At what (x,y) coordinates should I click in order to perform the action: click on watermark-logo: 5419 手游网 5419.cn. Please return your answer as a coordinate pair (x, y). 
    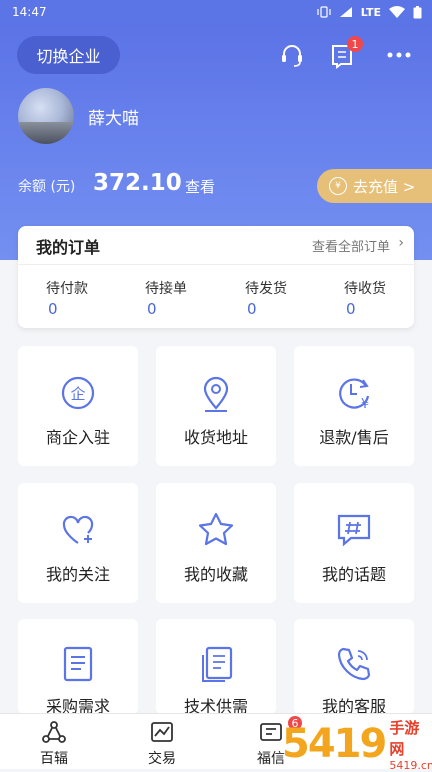
    Looking at the image, I should click on (357, 745).